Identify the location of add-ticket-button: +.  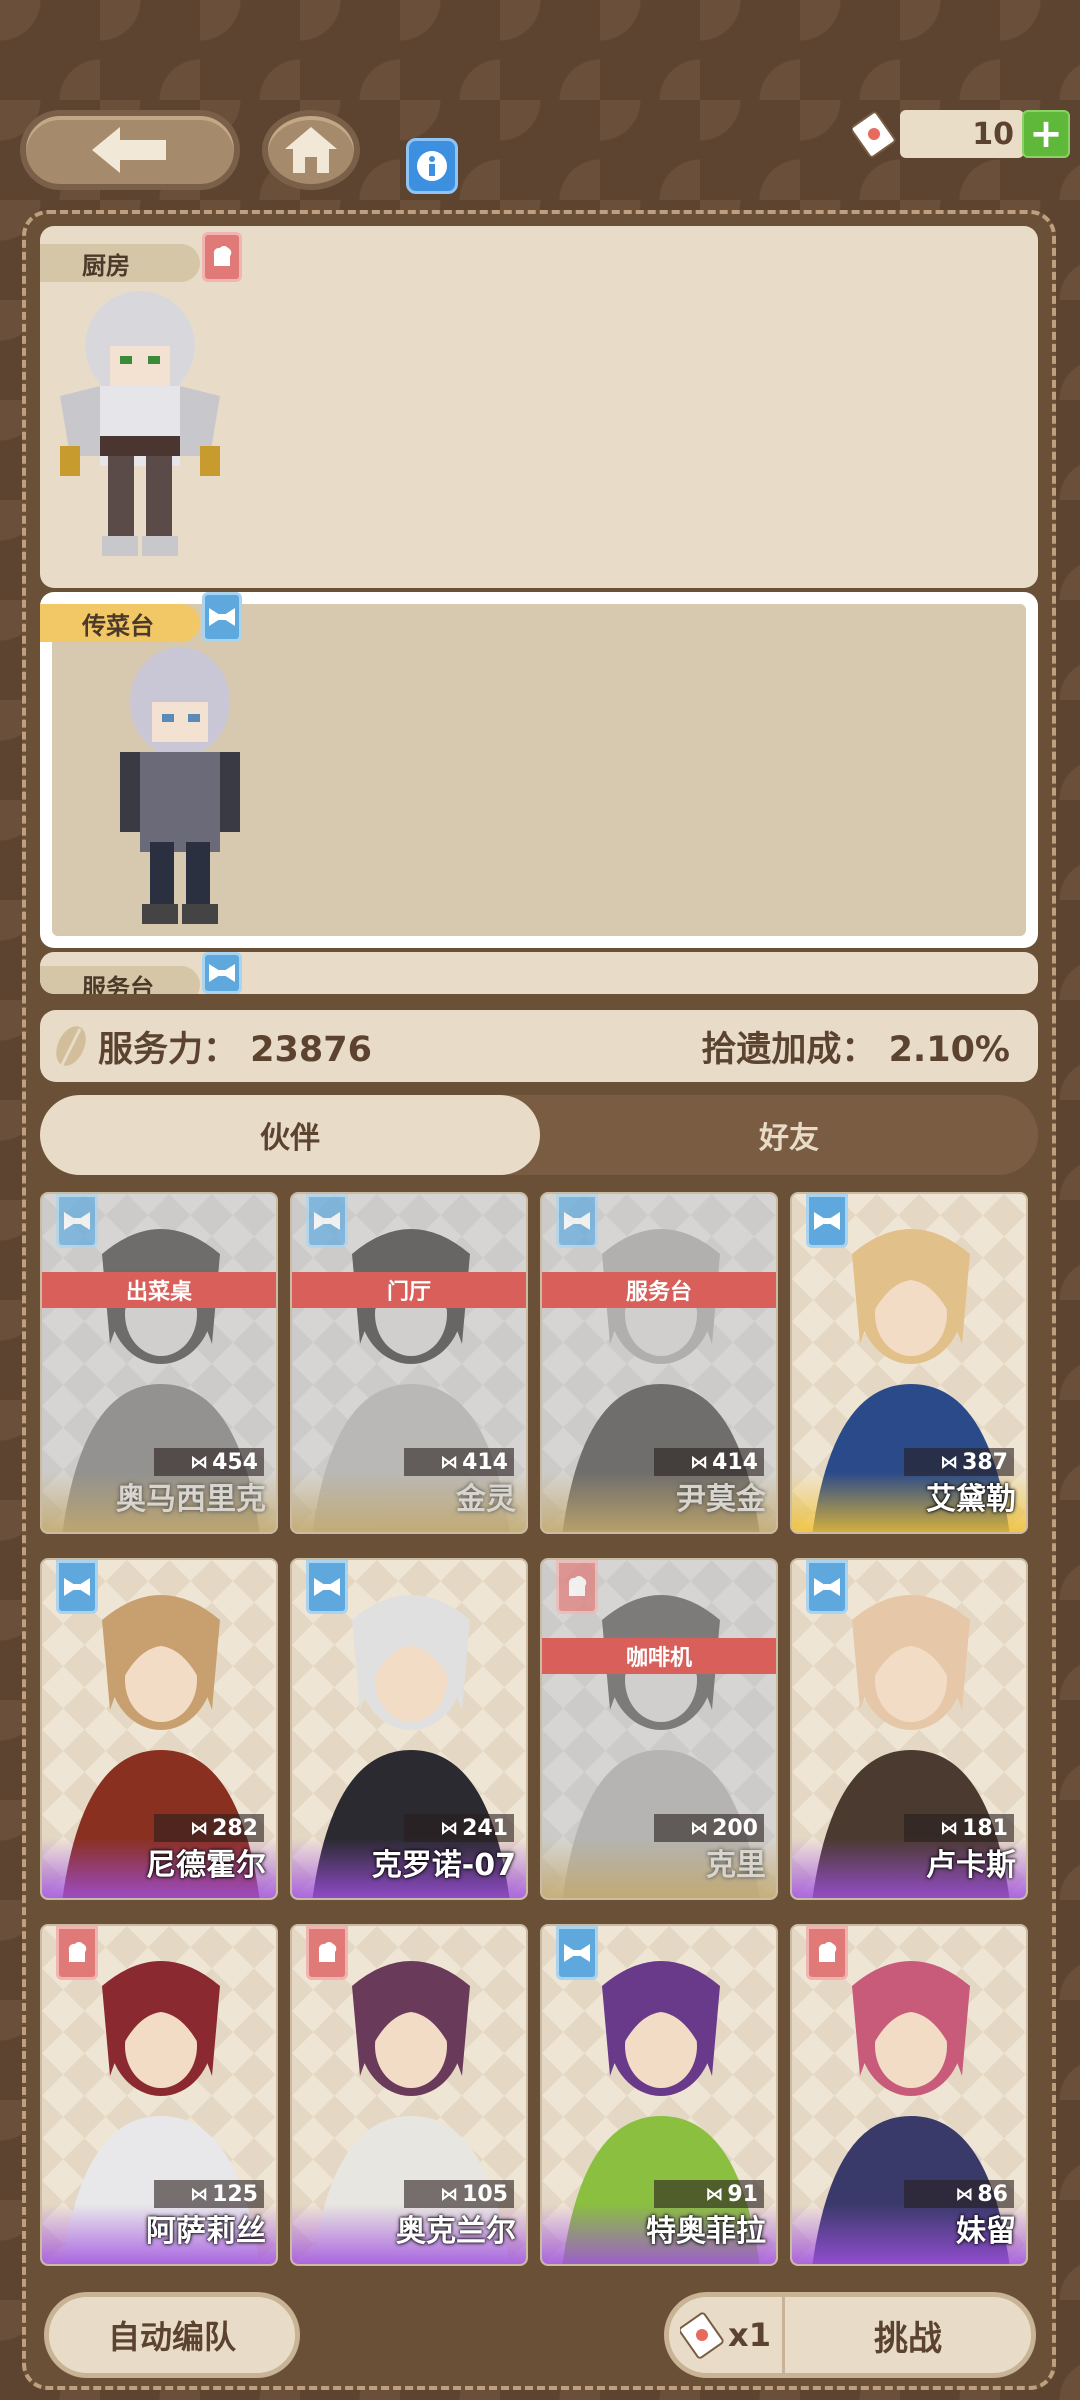
(1046, 134).